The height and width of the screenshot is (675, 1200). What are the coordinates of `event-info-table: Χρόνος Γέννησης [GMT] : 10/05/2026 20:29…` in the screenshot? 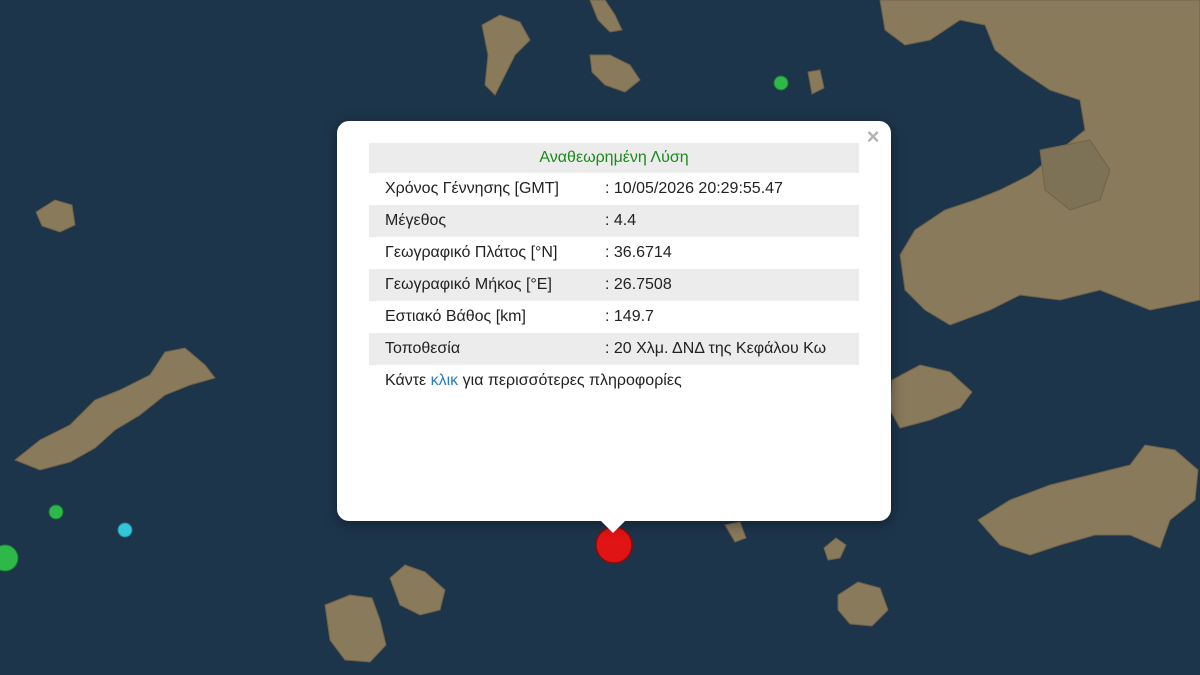 It's located at (614, 269).